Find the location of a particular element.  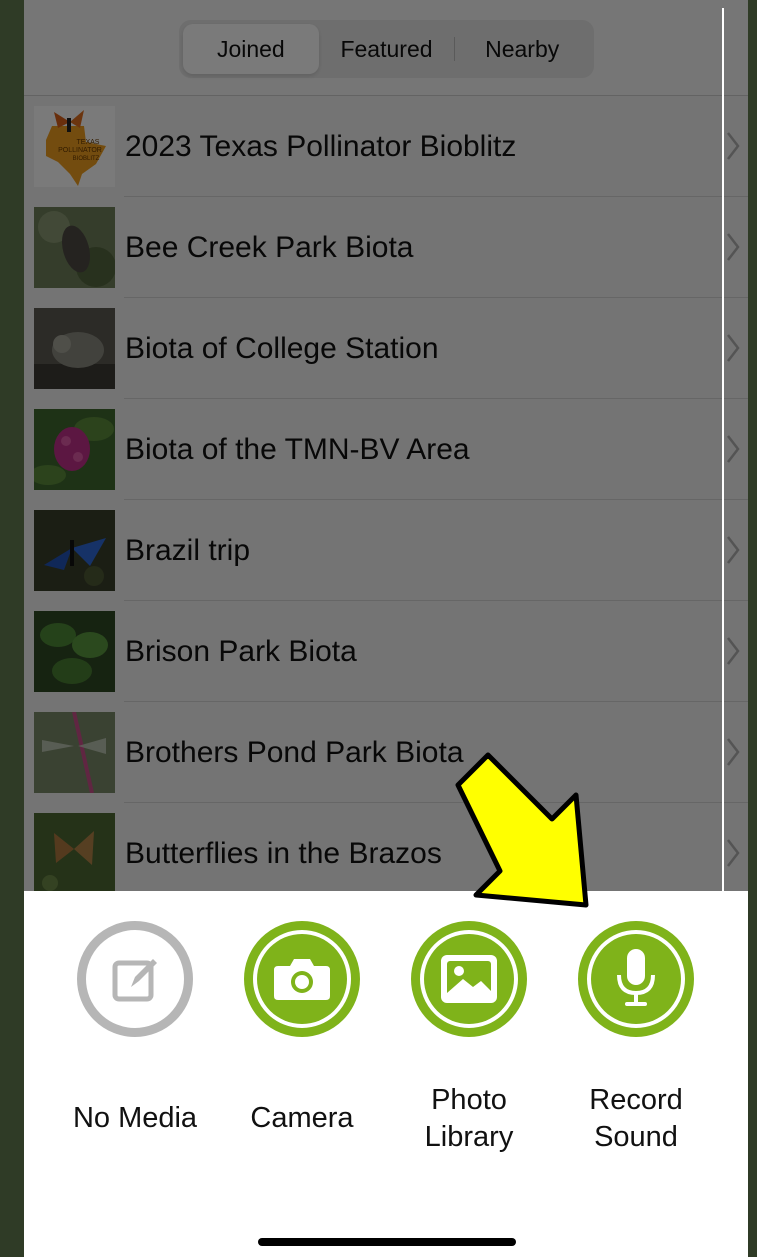

camera-icon is located at coordinates (302, 979).